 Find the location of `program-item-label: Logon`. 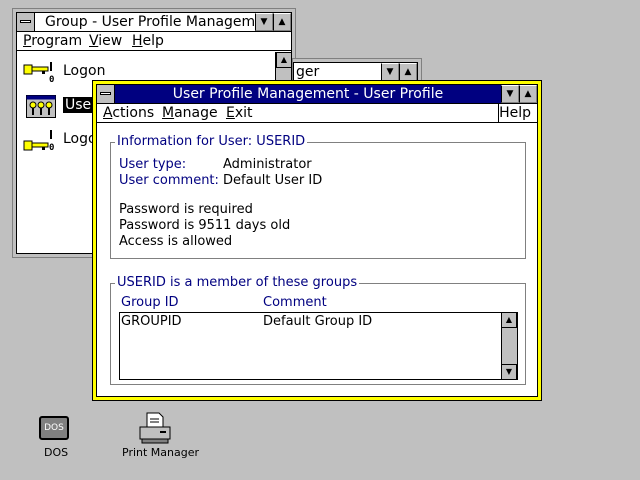

program-item-label: Logon is located at coordinates (84, 71).